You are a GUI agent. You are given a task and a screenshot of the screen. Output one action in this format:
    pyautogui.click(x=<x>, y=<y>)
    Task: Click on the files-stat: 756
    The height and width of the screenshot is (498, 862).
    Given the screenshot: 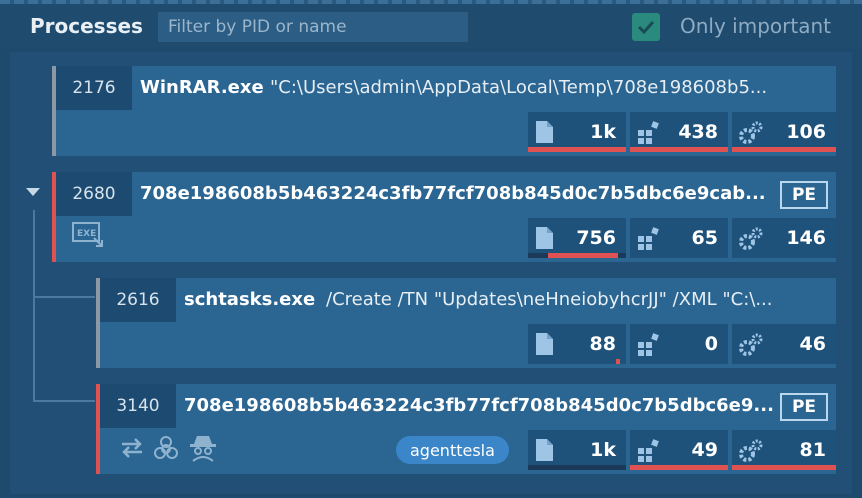 What is the action you would take?
    pyautogui.click(x=577, y=238)
    